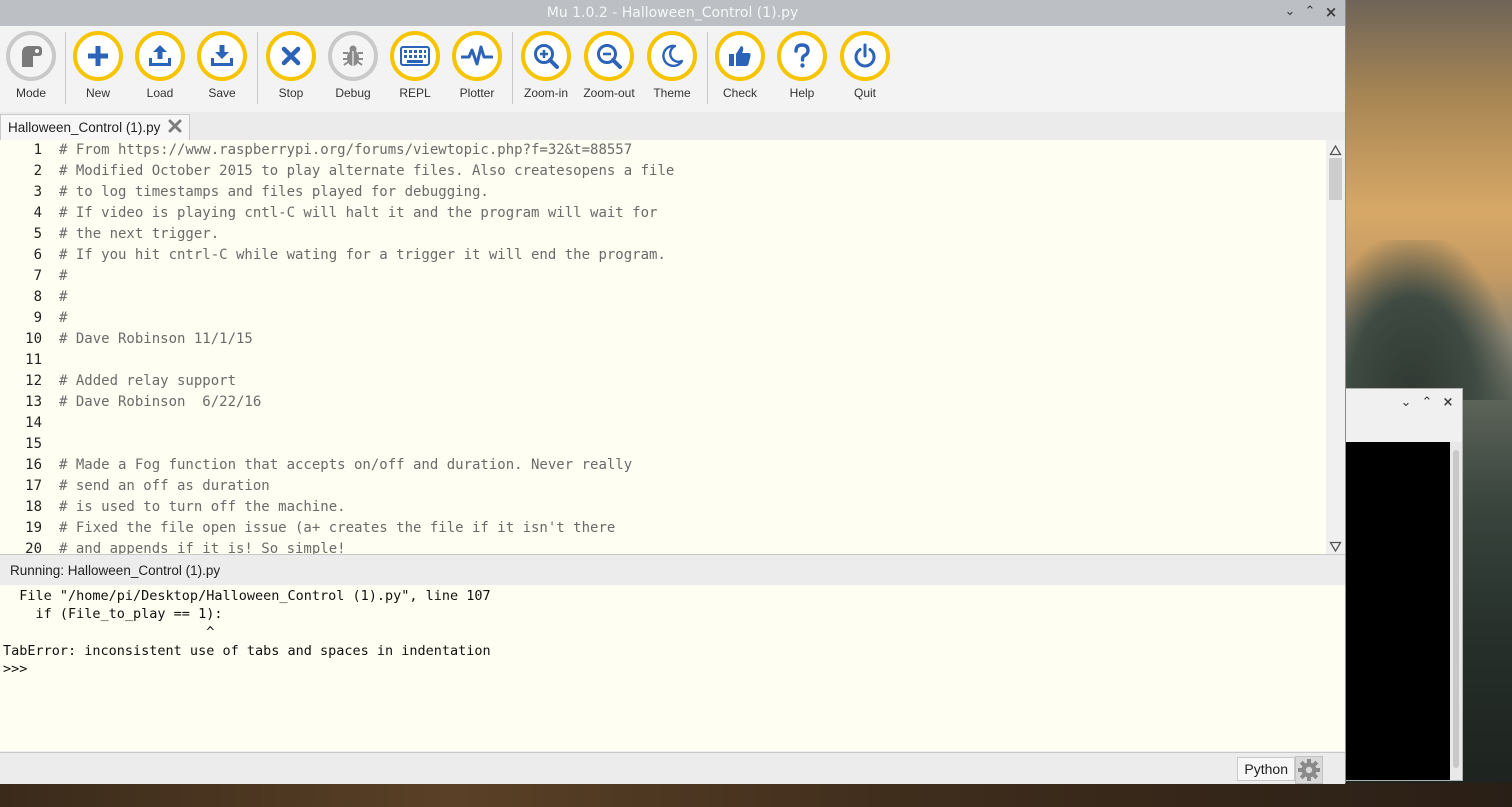  Describe the element at coordinates (609, 56) in the screenshot. I see `zoom-out-icon` at that location.